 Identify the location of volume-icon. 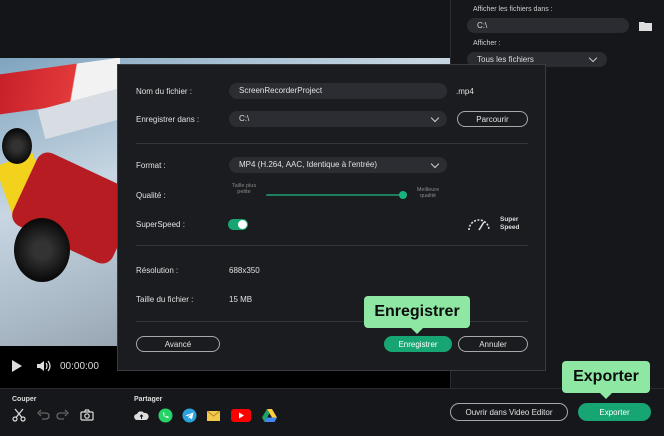
(44, 366).